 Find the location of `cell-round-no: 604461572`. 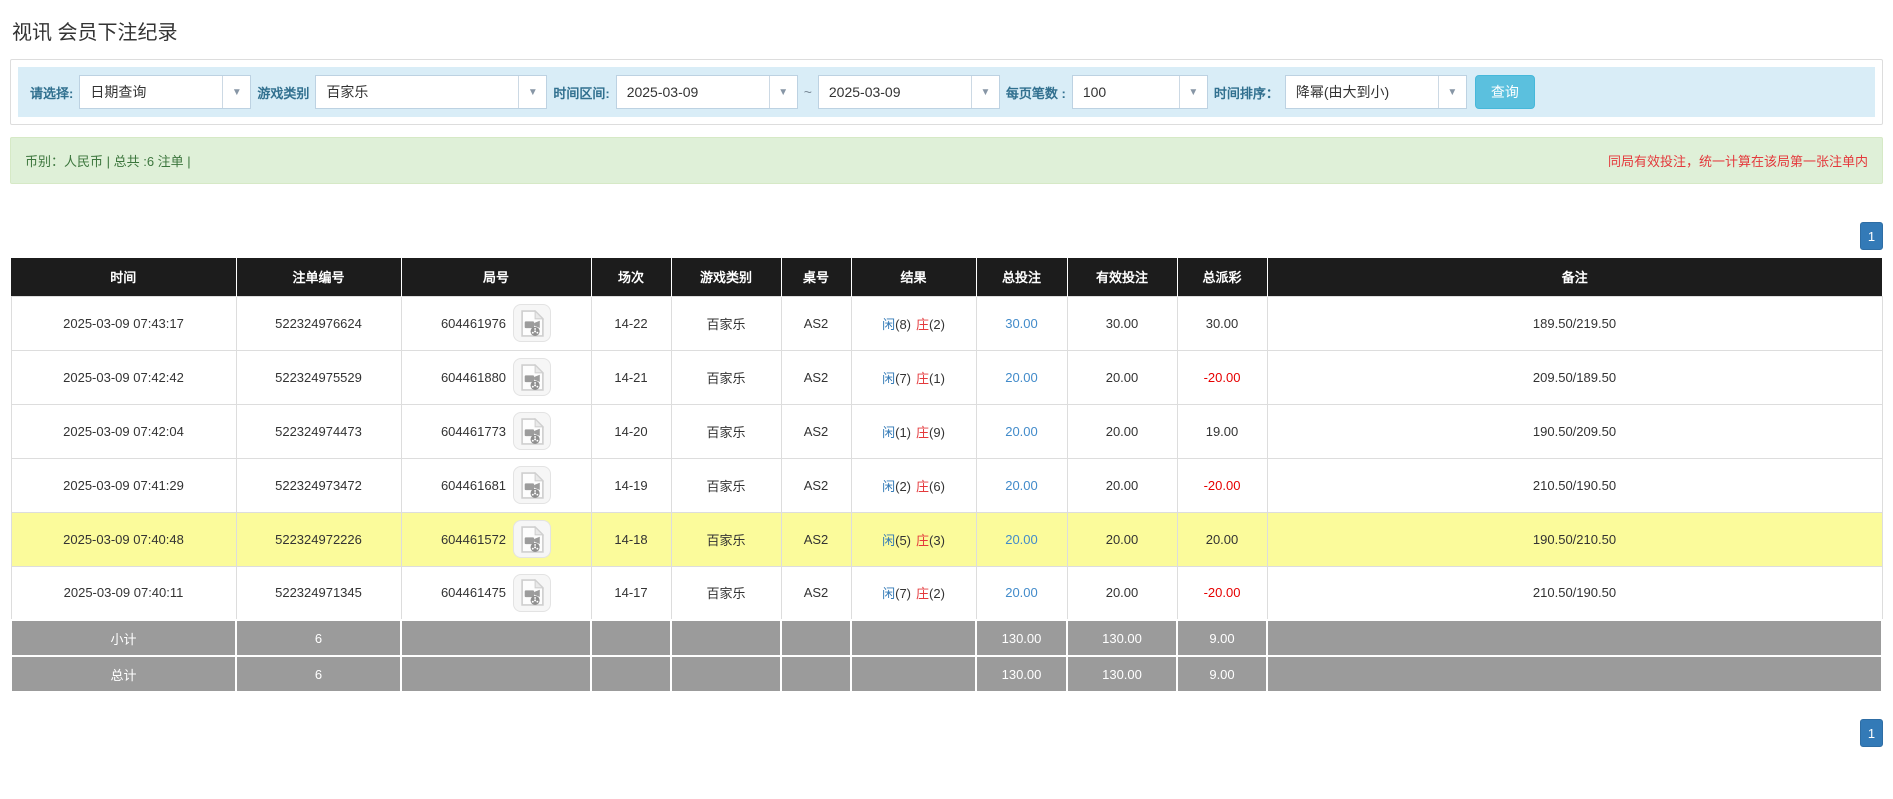

cell-round-no: 604461572 is located at coordinates (496, 539).